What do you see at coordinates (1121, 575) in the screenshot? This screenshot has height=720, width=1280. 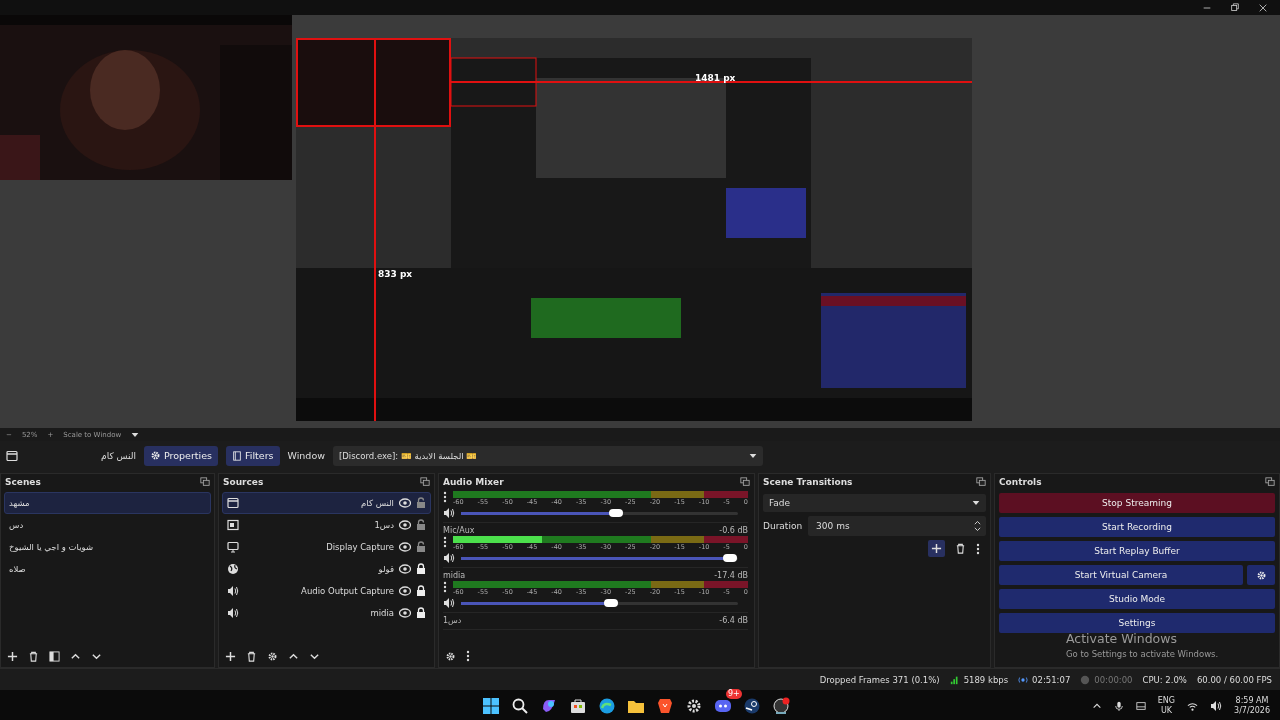 I see `control-button: Start Virtual Camera` at bounding box center [1121, 575].